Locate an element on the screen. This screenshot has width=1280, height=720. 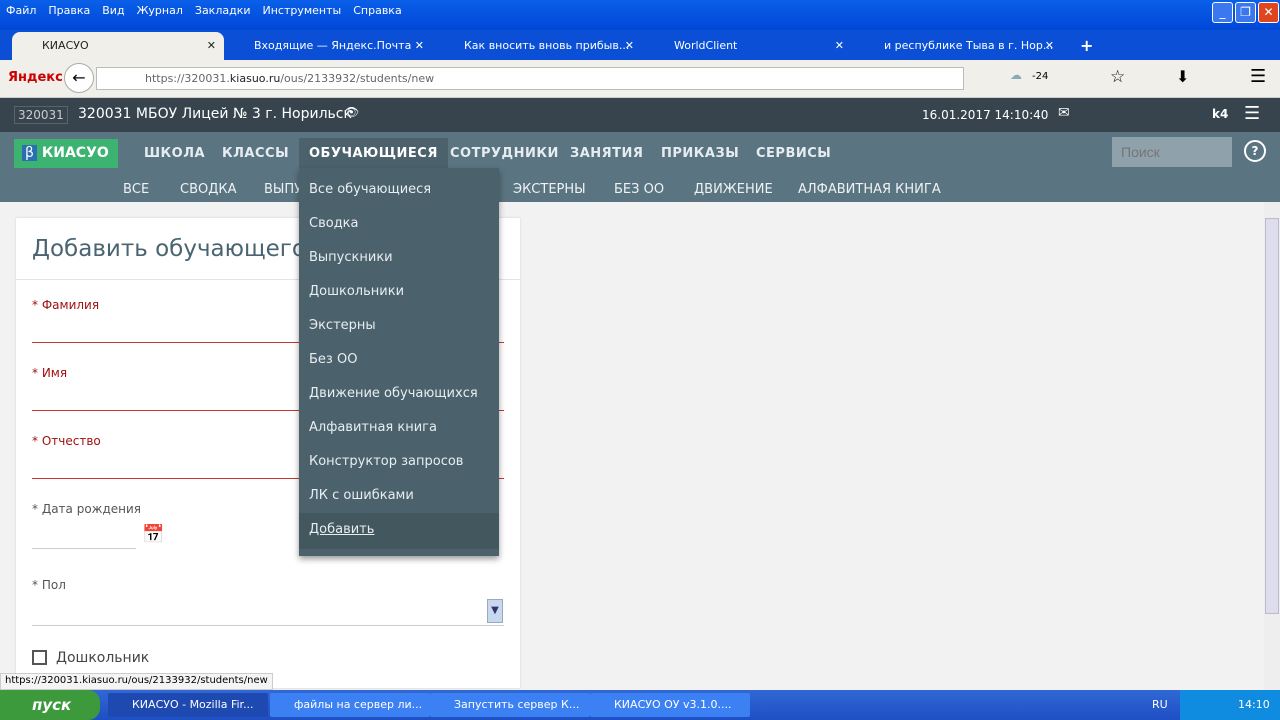
label-text: Дата рождения is located at coordinates (91, 509).